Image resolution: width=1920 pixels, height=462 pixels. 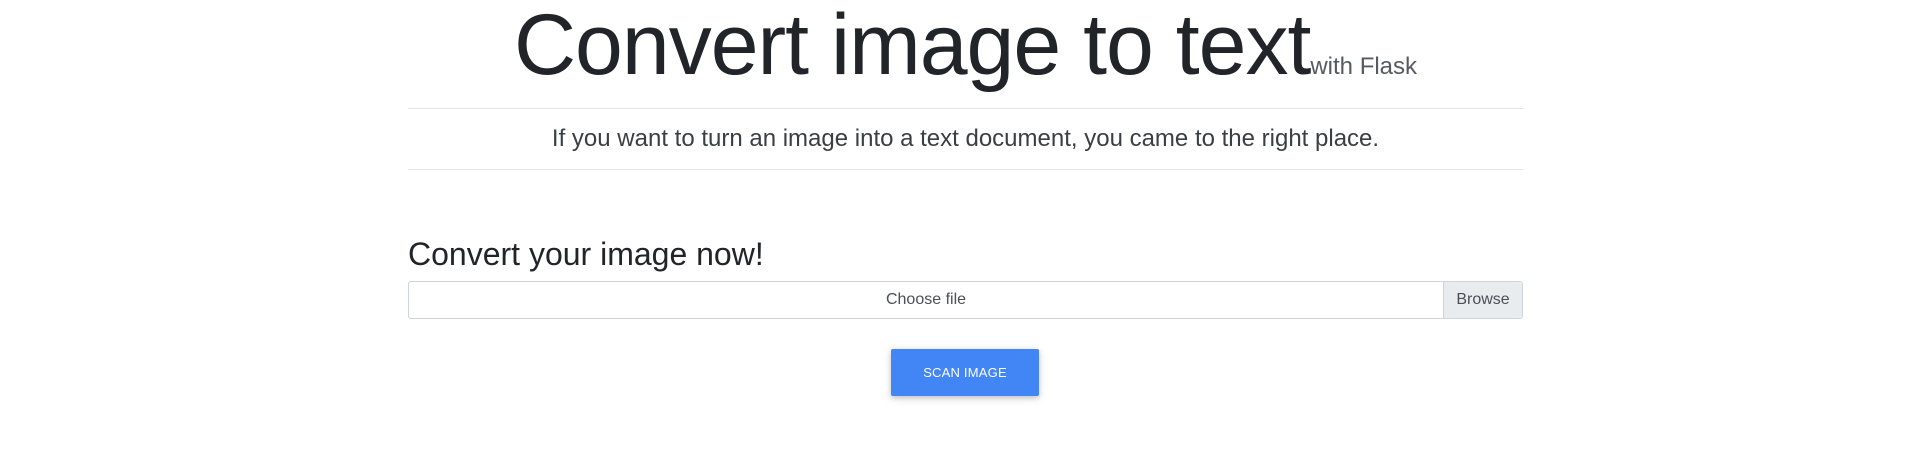 I want to click on file-input-label: Choose file, so click(x=926, y=300).